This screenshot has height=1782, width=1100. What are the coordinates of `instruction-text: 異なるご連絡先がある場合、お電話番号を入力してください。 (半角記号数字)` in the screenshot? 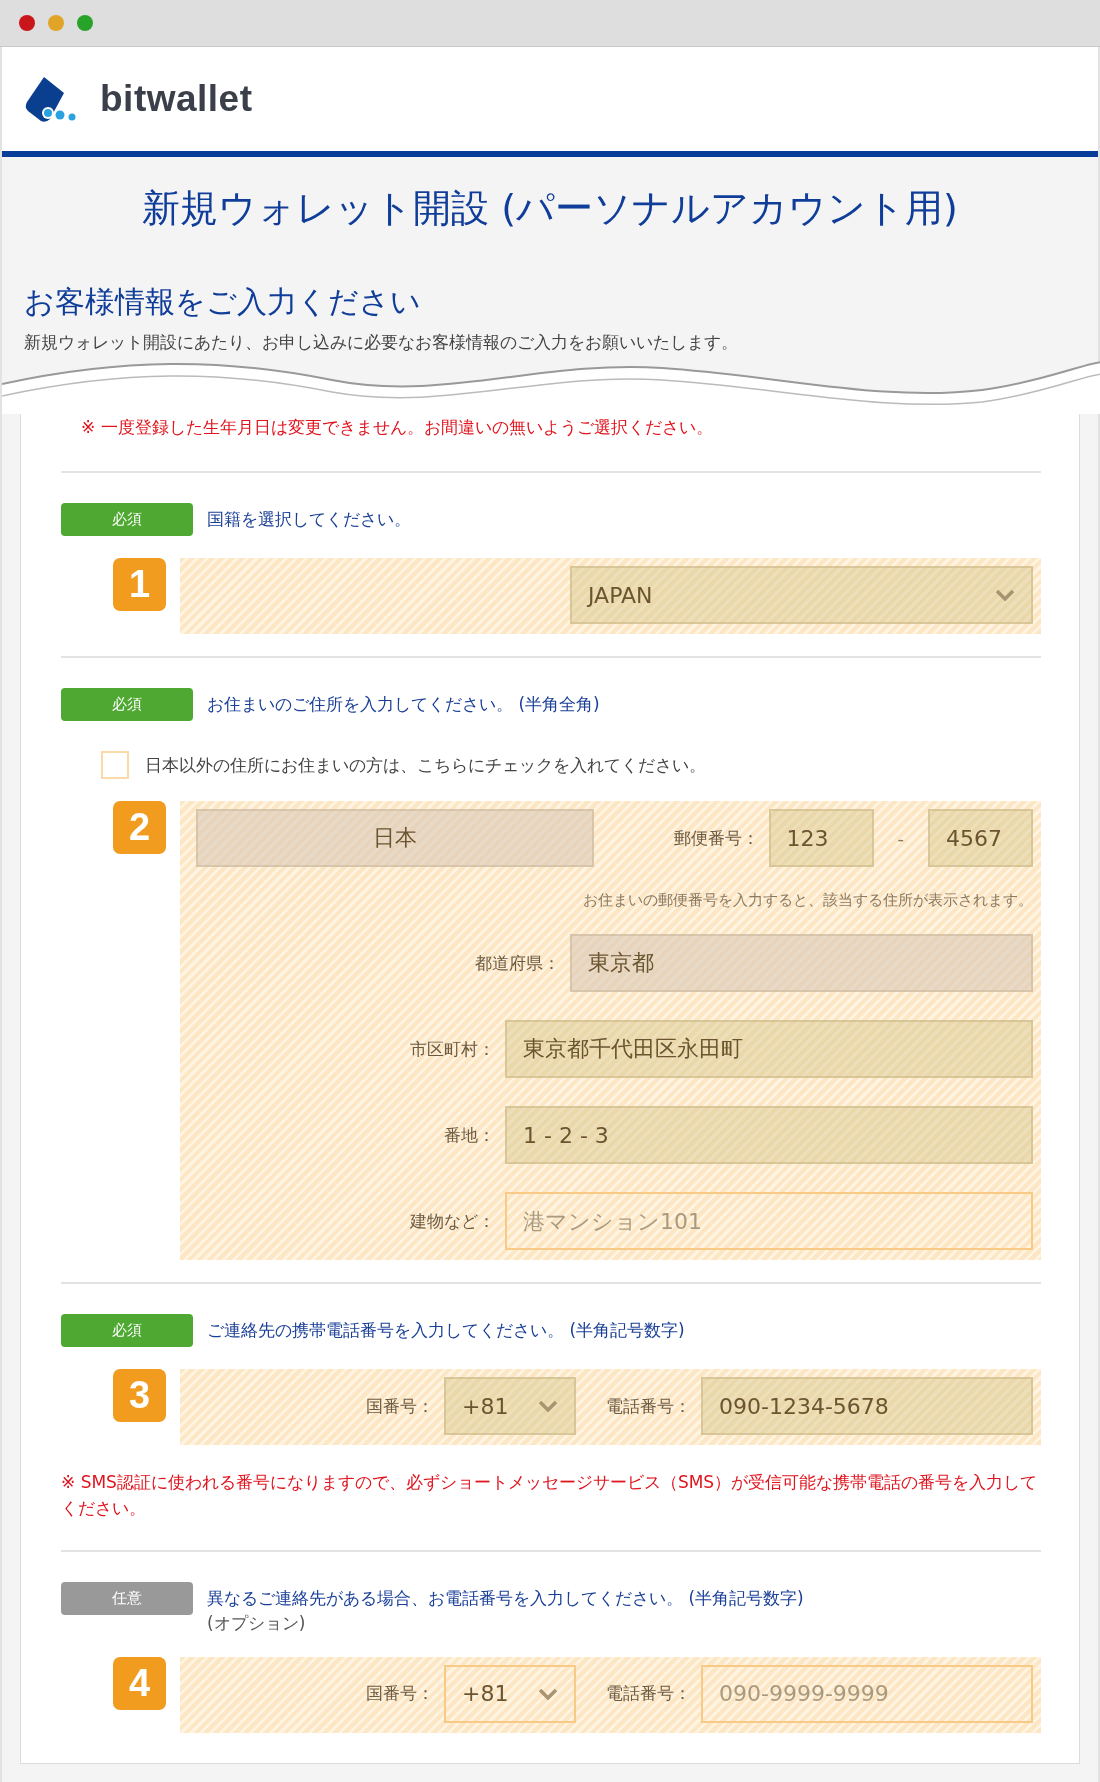 It's located at (505, 1598).